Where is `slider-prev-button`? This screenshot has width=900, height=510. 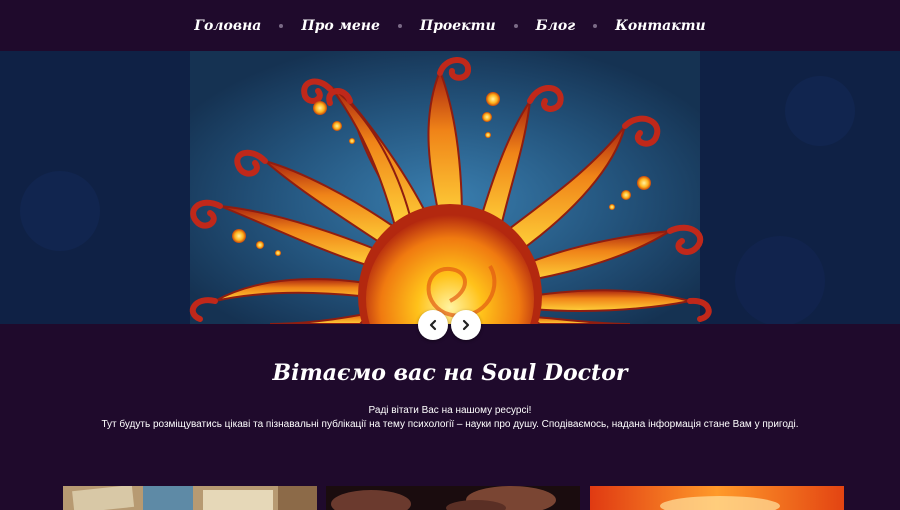 slider-prev-button is located at coordinates (433, 325).